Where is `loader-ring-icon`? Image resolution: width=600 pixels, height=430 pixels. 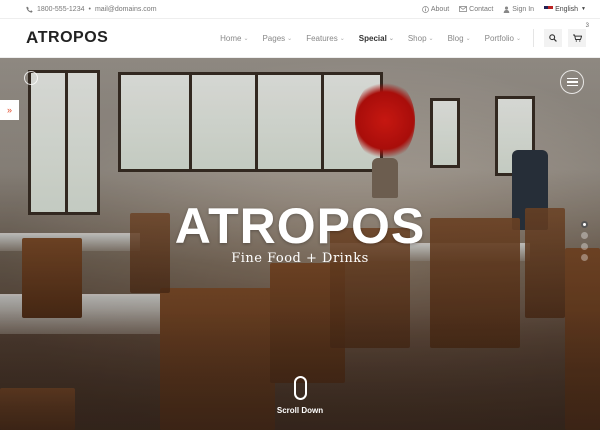 loader-ring-icon is located at coordinates (31, 78).